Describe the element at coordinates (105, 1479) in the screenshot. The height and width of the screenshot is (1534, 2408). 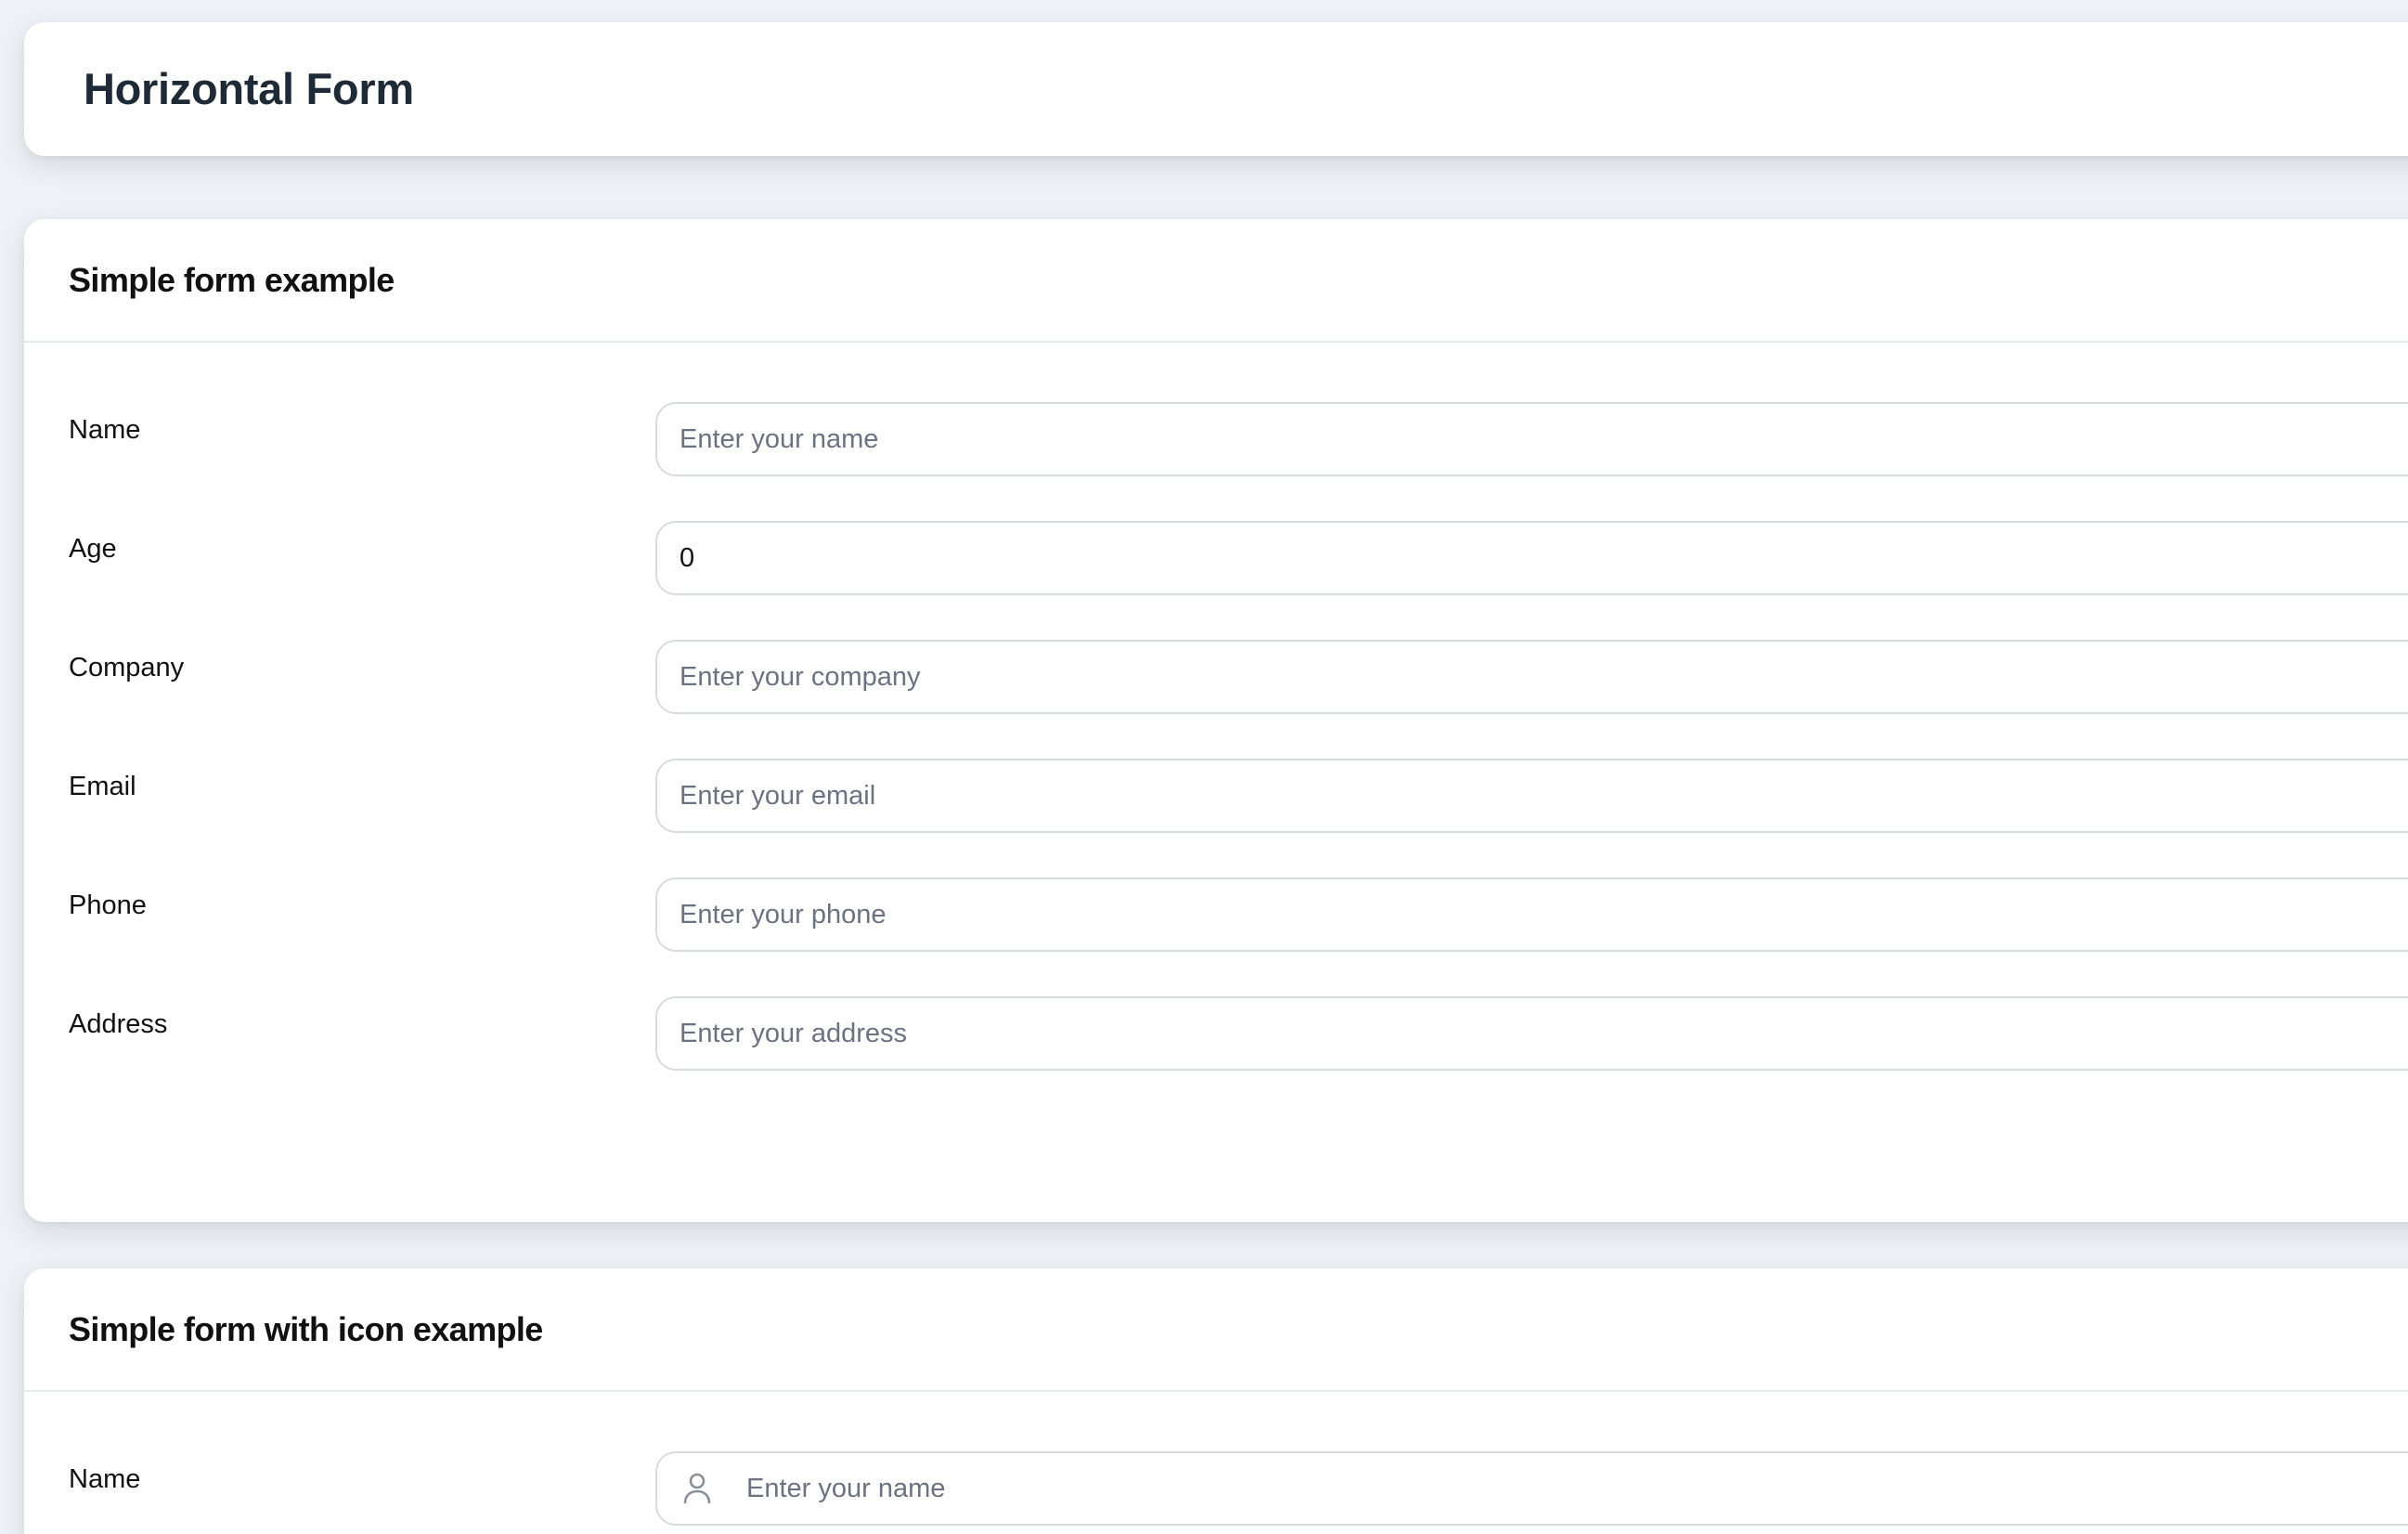
I see `icon-name-label: Name` at that location.